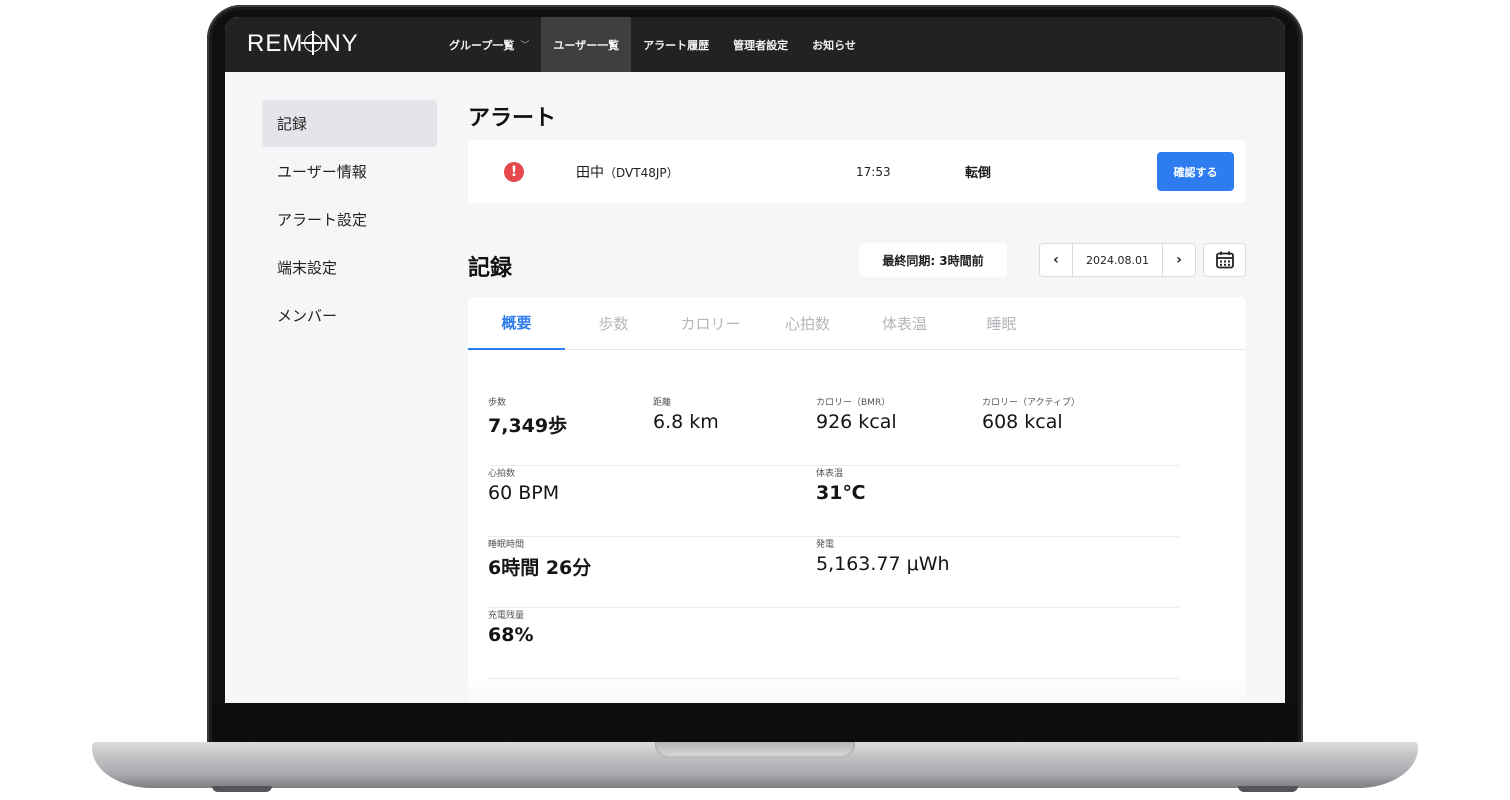 This screenshot has height=800, width=1510. I want to click on metric-body-temperature: 体表温 31℃, so click(840, 485).